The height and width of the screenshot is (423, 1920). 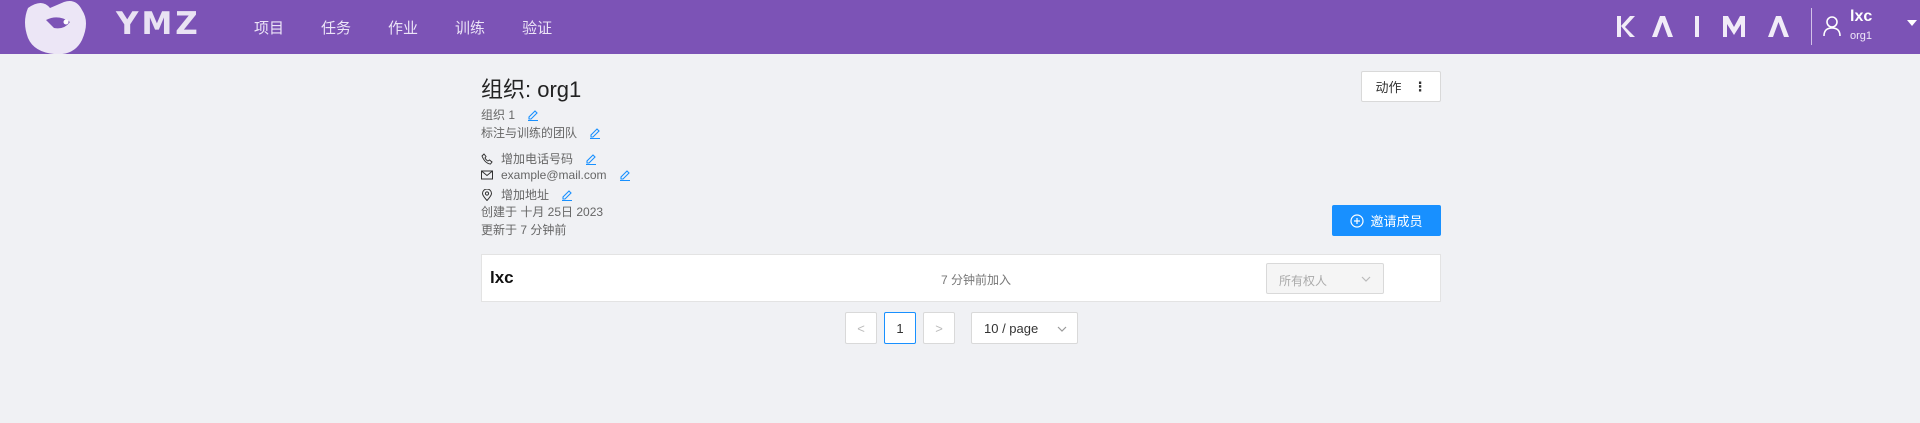 I want to click on kaima-wordmark-icon, so click(x=1703, y=26).